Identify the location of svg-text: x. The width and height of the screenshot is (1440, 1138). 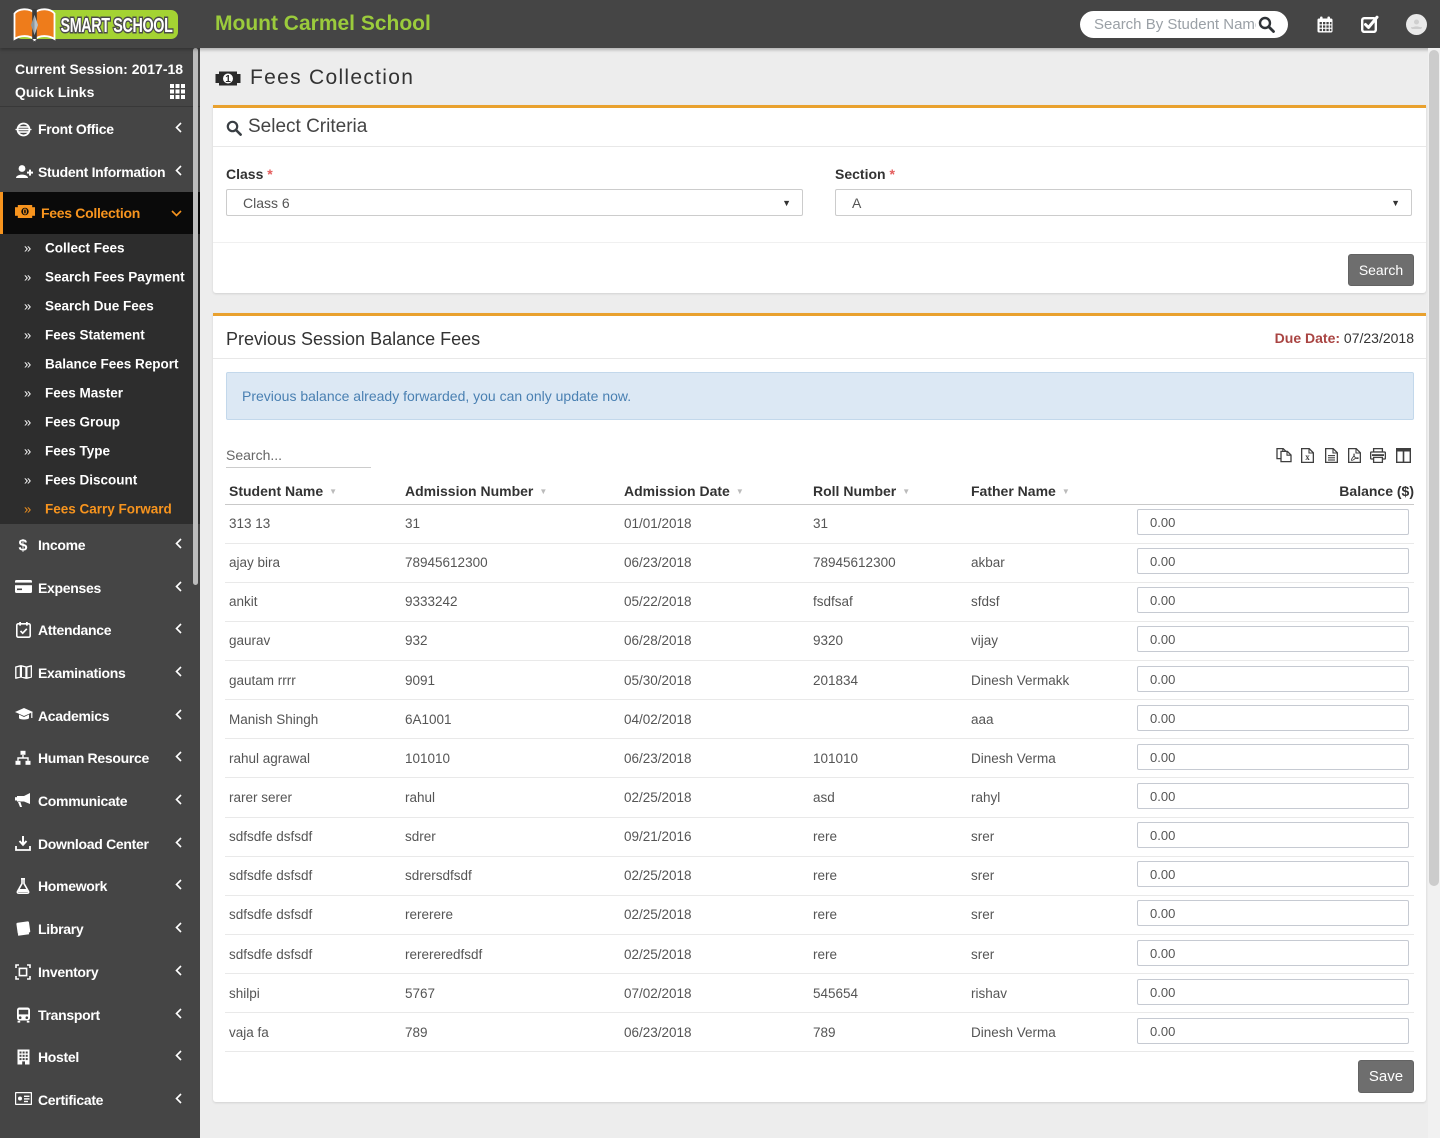
(1307, 457).